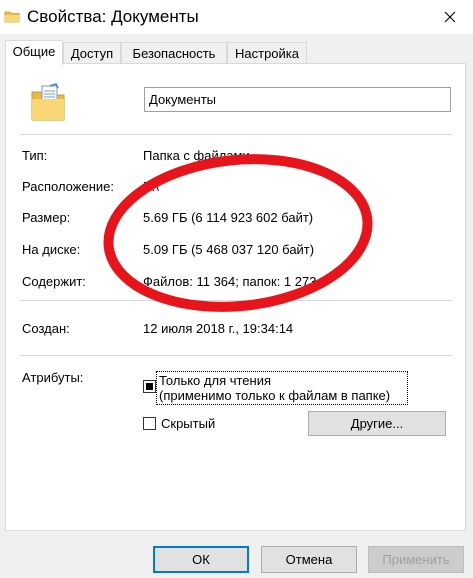 This screenshot has height=578, width=473. What do you see at coordinates (34, 52) in the screenshot?
I see `tab-general: Общие` at bounding box center [34, 52].